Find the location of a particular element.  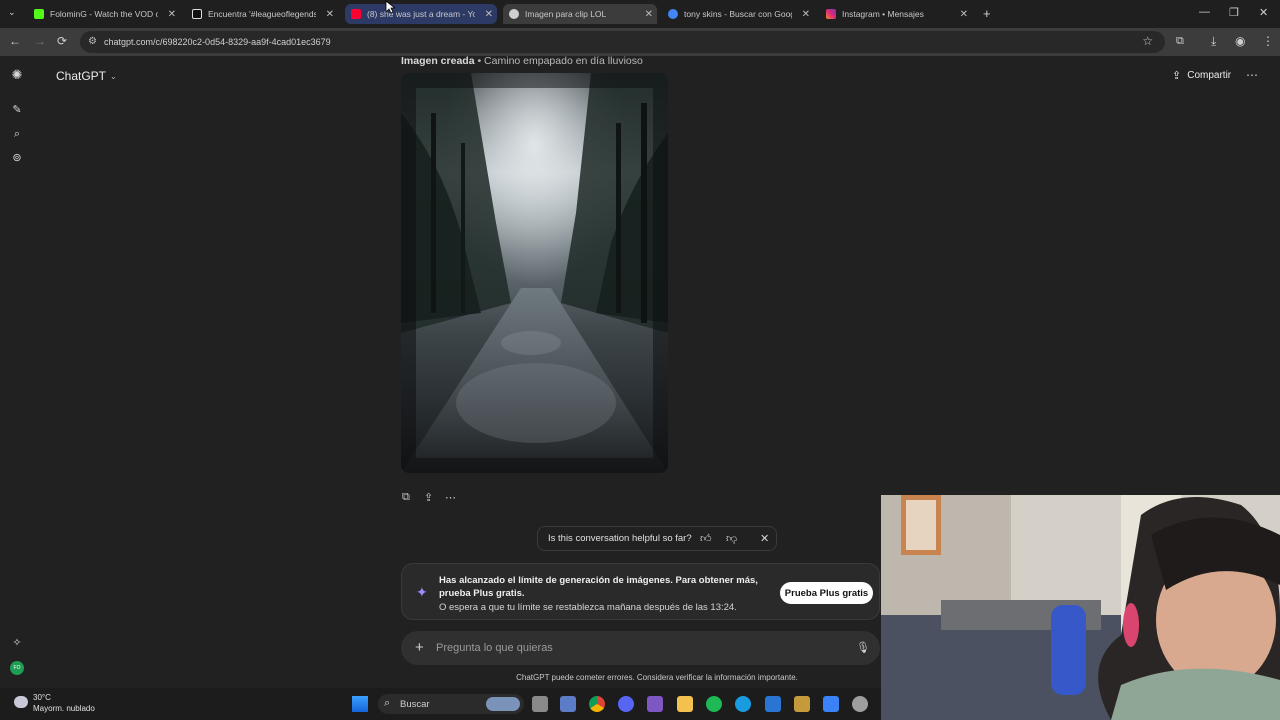

tab-tiktok: Encuentra '#leagueoflegends' e ✕ is located at coordinates (262, 14).